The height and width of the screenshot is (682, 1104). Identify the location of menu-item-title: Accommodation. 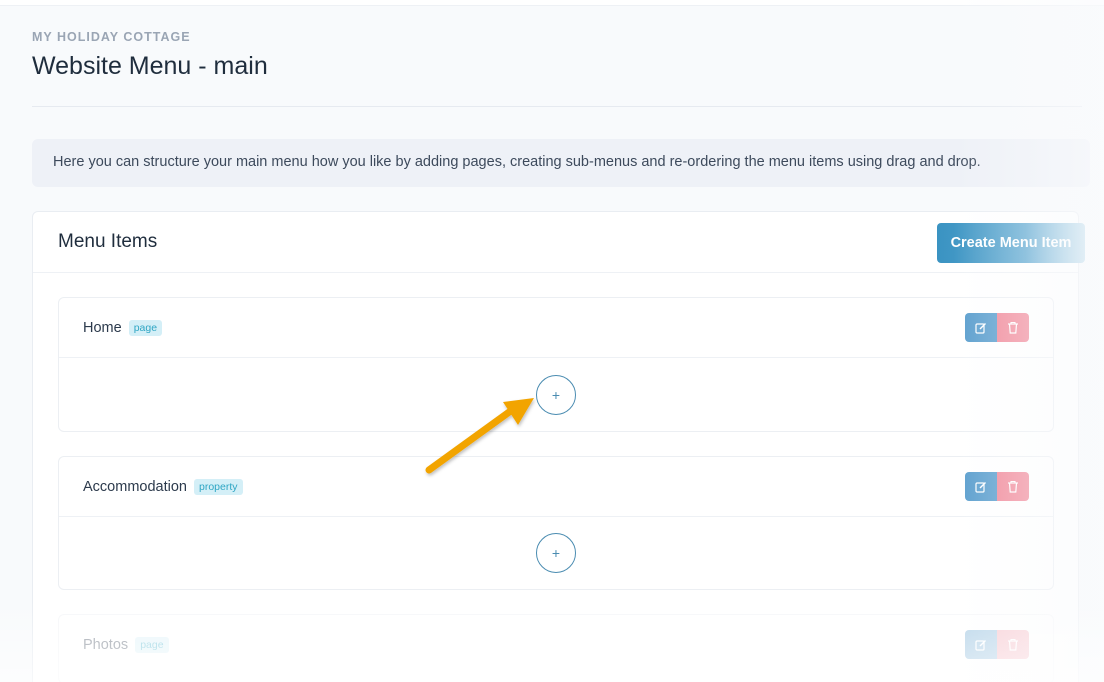
(135, 487).